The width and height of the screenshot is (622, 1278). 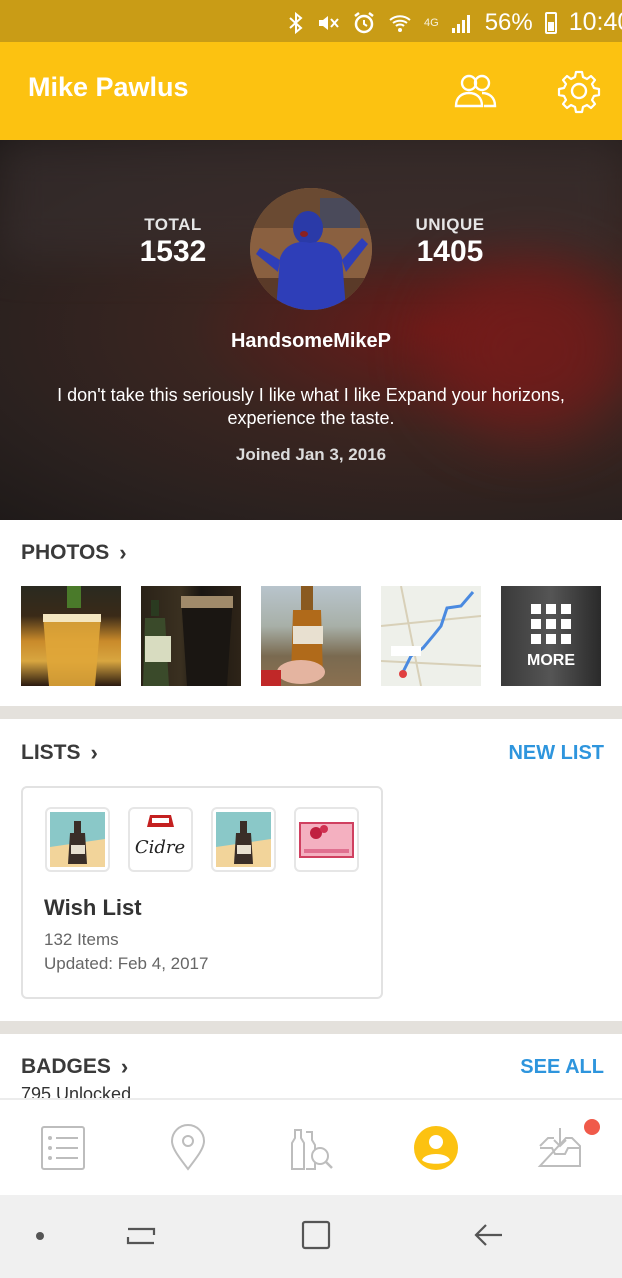 I want to click on app-bar: Mike Pawlus, so click(x=311, y=91).